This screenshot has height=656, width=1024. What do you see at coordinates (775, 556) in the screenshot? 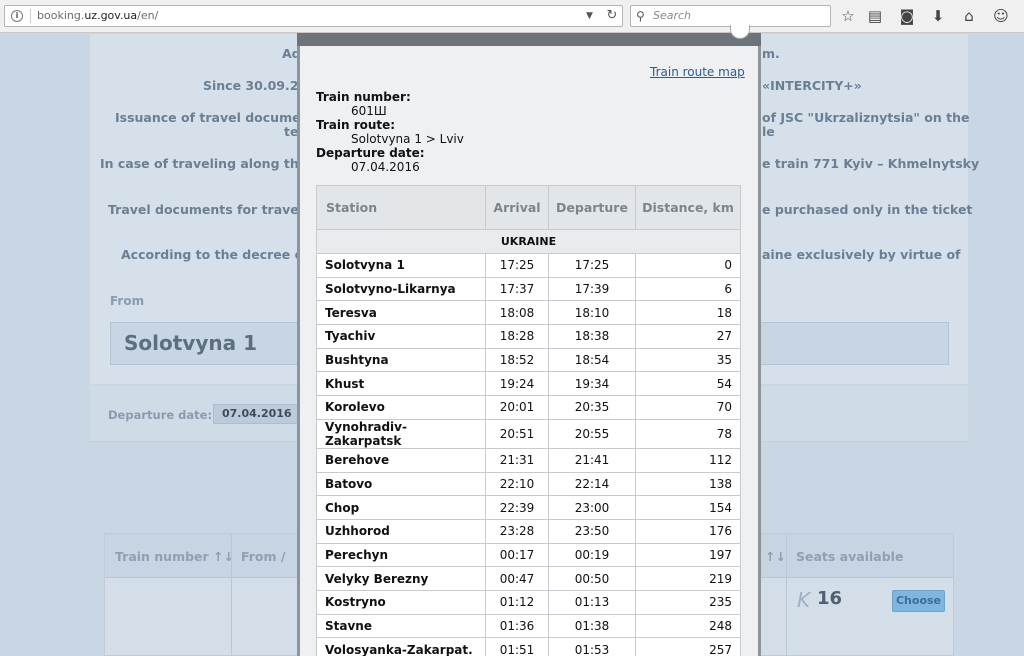
I see `col-sort-arrow: ↑↓` at bounding box center [775, 556].